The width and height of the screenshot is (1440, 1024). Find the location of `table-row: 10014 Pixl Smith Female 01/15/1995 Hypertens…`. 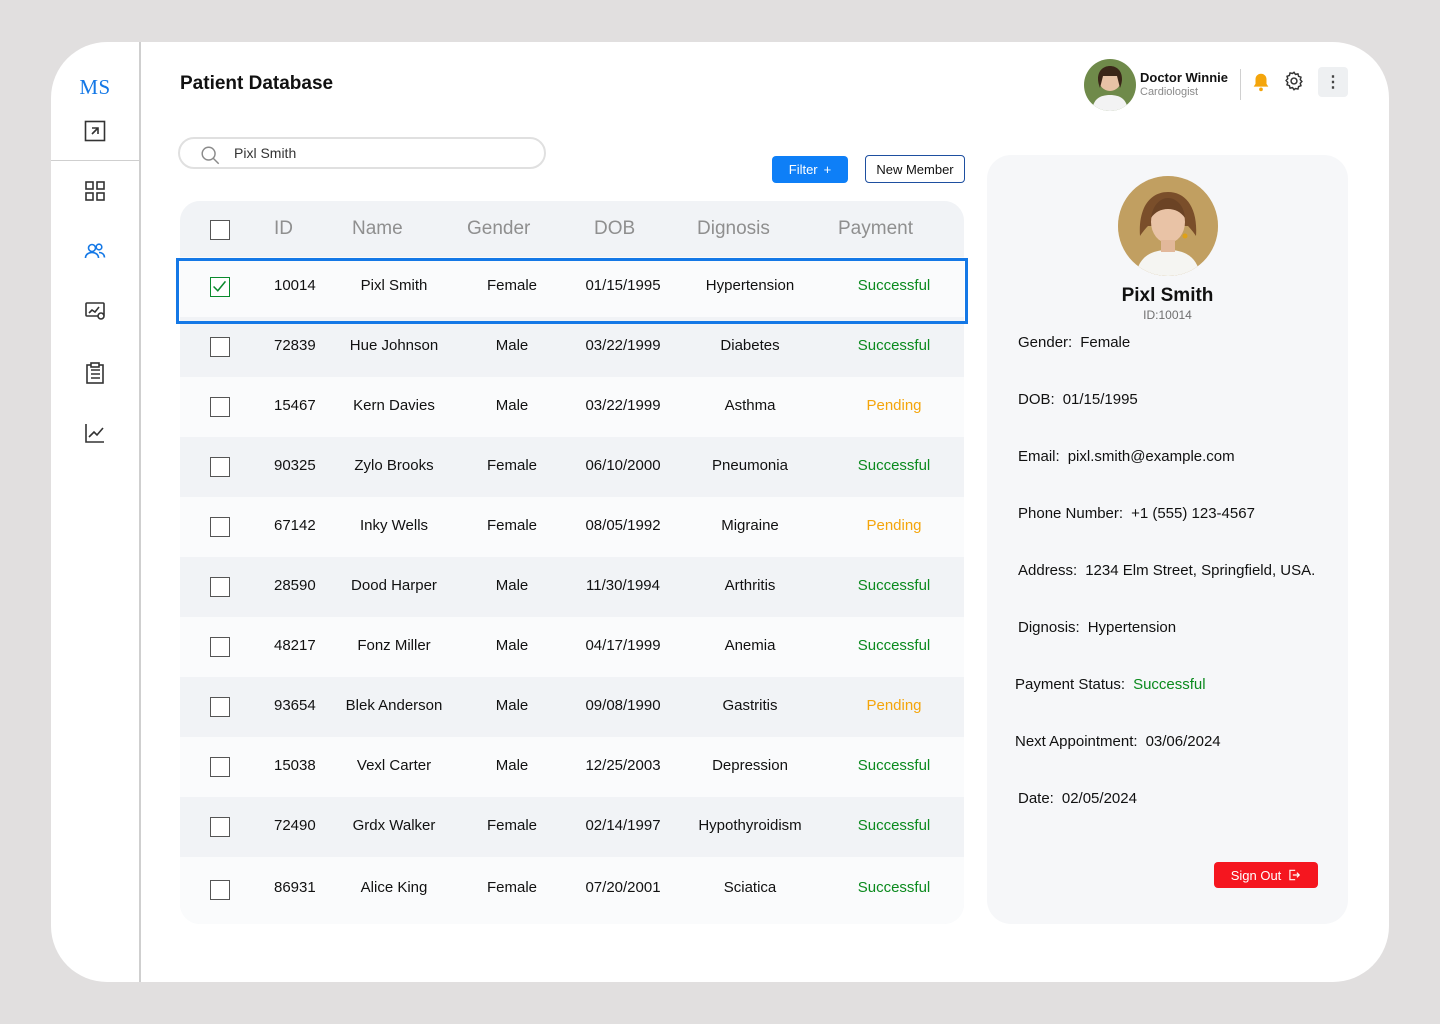

table-row: 10014 Pixl Smith Female 01/15/1995 Hypertens… is located at coordinates (572, 287).